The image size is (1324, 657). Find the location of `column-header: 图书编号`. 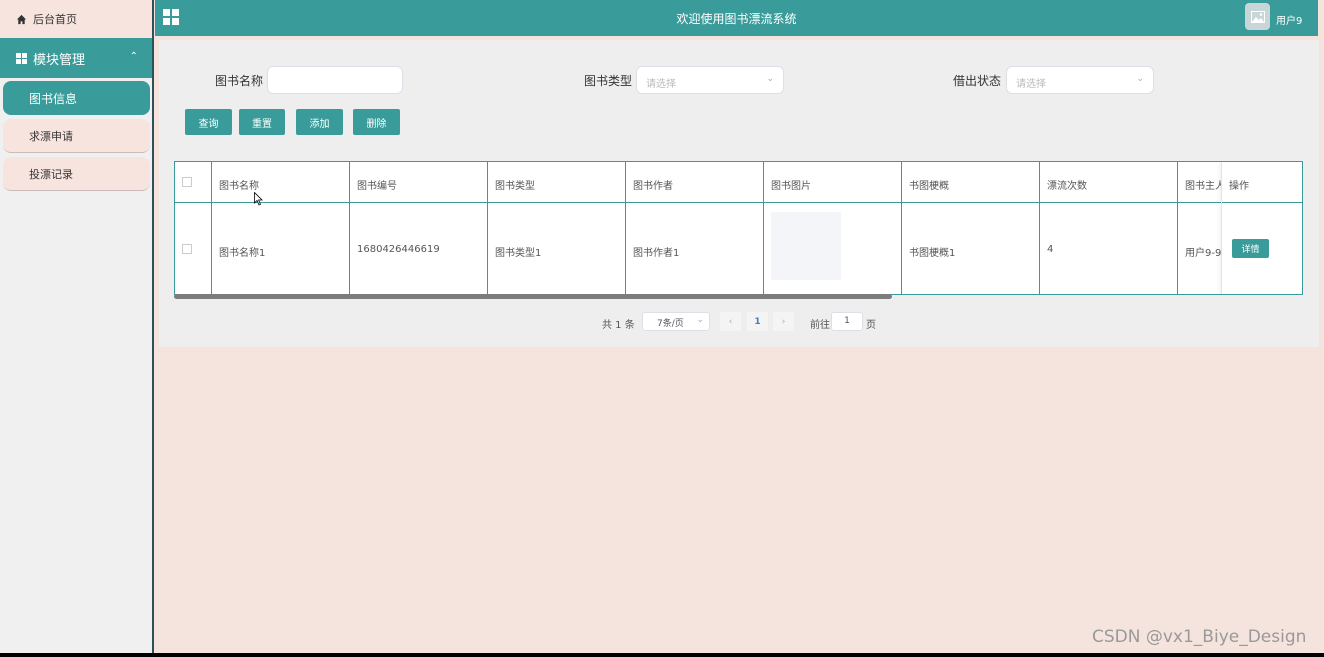

column-header: 图书编号 is located at coordinates (419, 182).